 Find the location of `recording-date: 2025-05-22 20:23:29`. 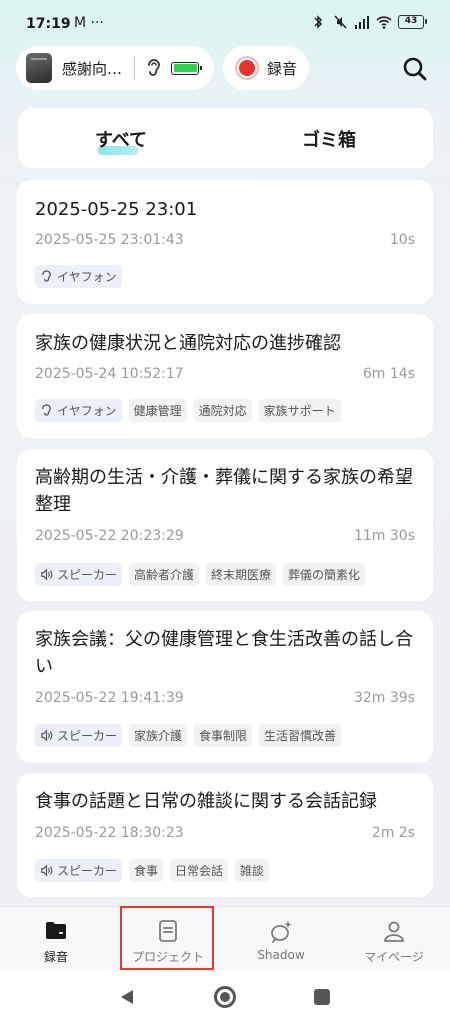

recording-date: 2025-05-22 20:23:29 is located at coordinates (109, 536).